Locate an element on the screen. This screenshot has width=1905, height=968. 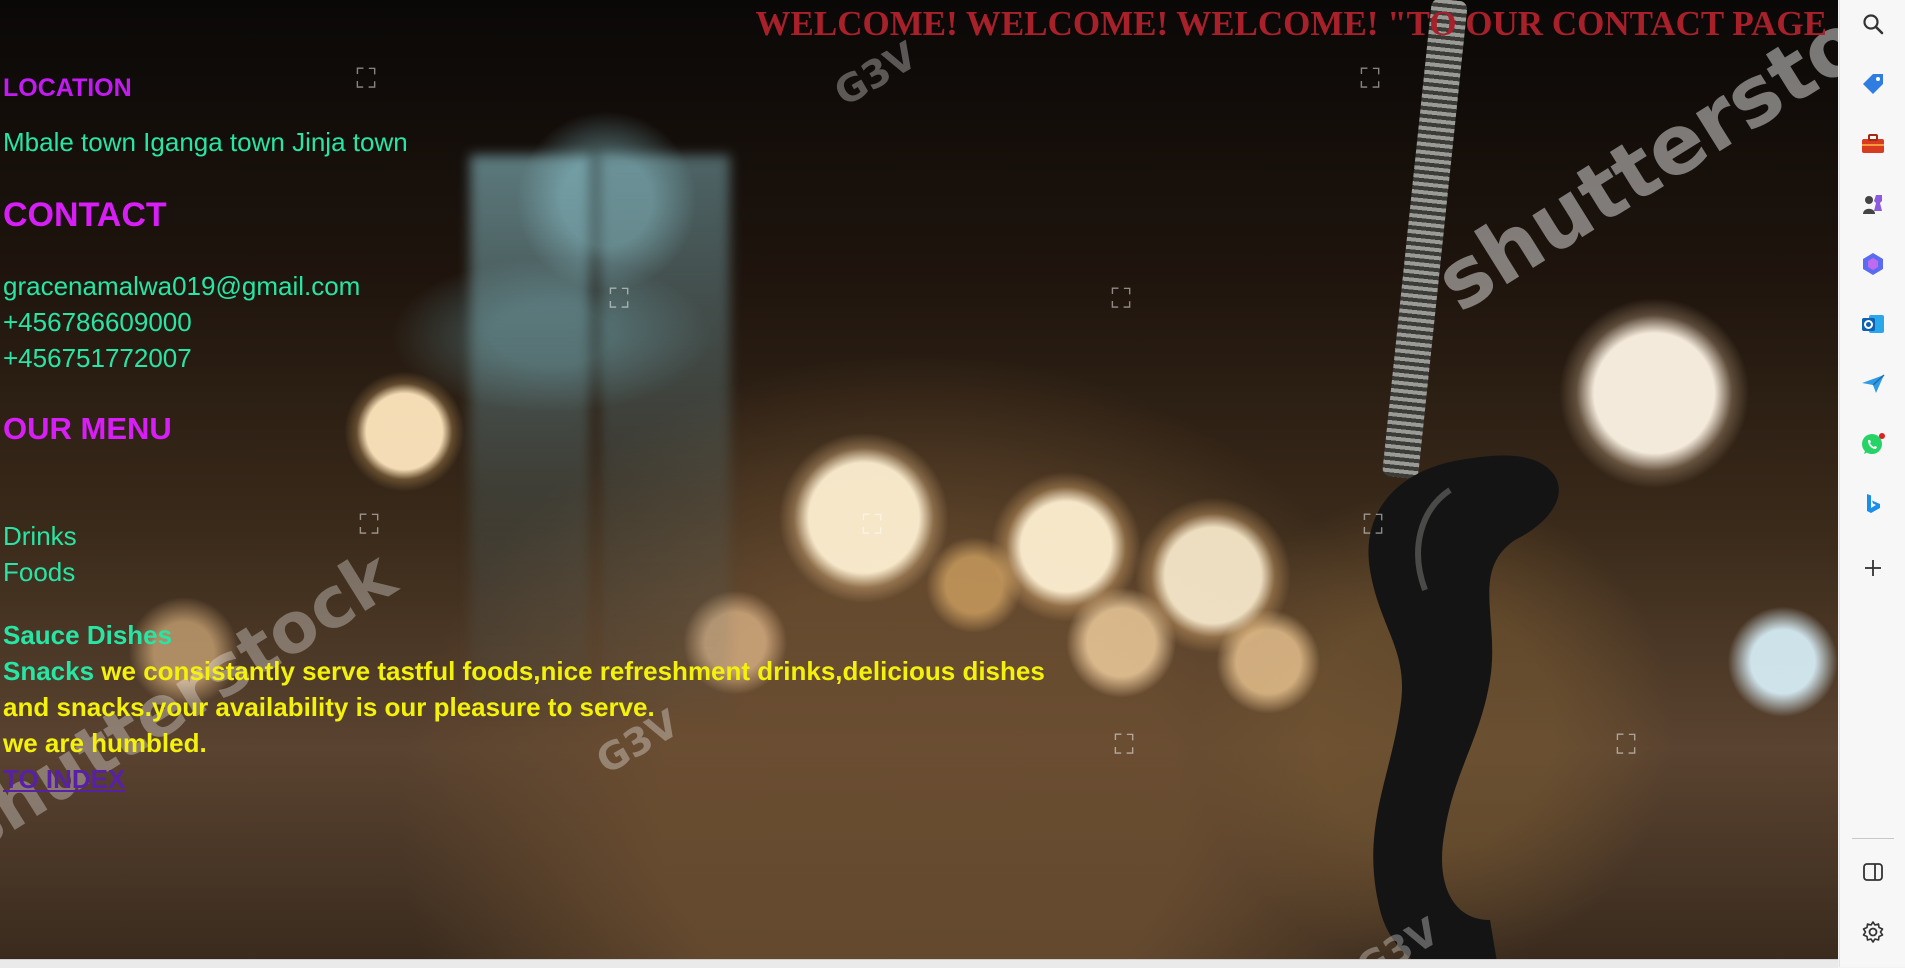
menu-item-snacks: Snacks is located at coordinates (49, 671).